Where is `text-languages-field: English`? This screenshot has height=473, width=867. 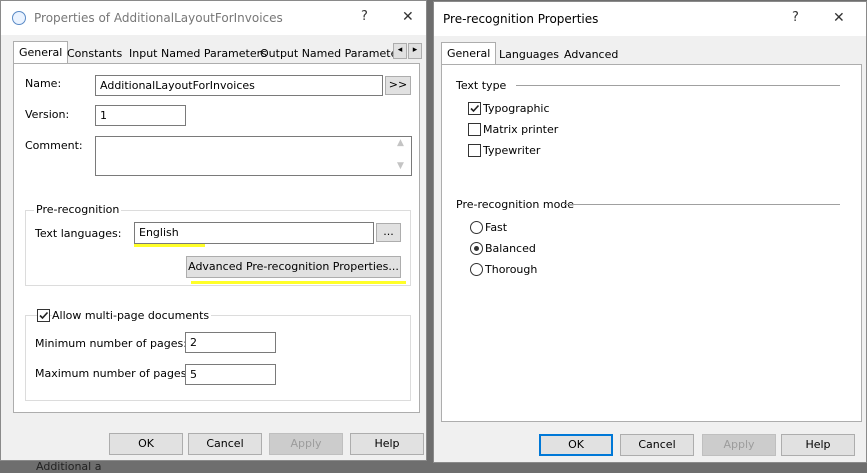 text-languages-field: English is located at coordinates (254, 233).